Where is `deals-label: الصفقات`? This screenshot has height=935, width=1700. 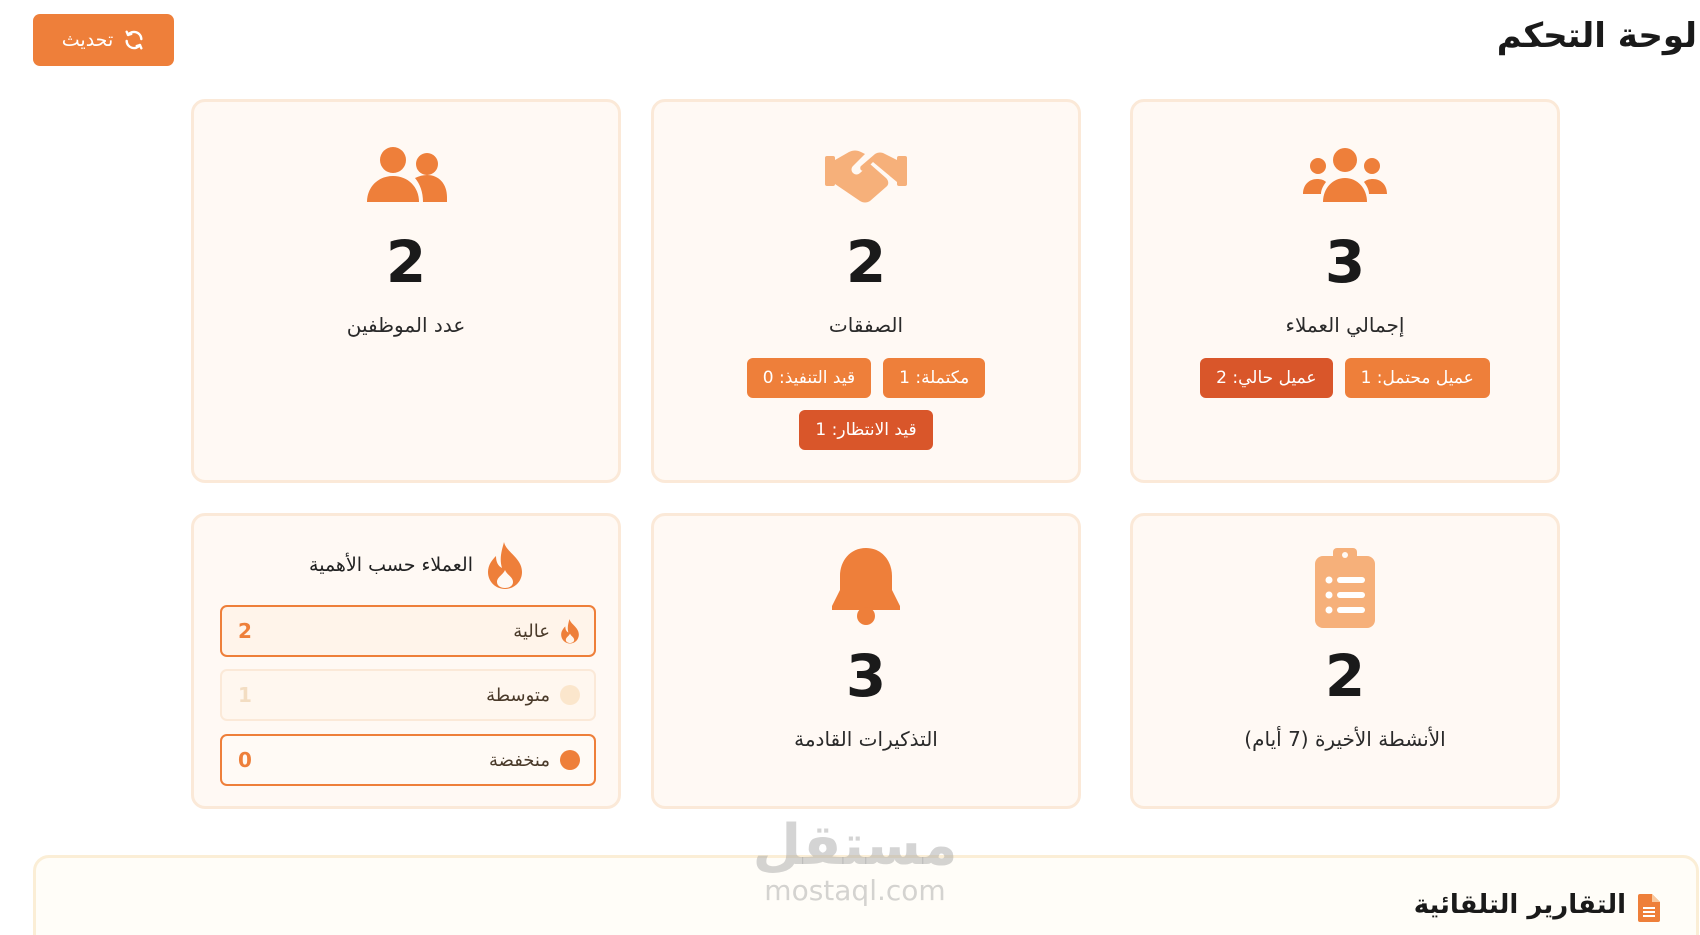
deals-label: الصفقات is located at coordinates (866, 325).